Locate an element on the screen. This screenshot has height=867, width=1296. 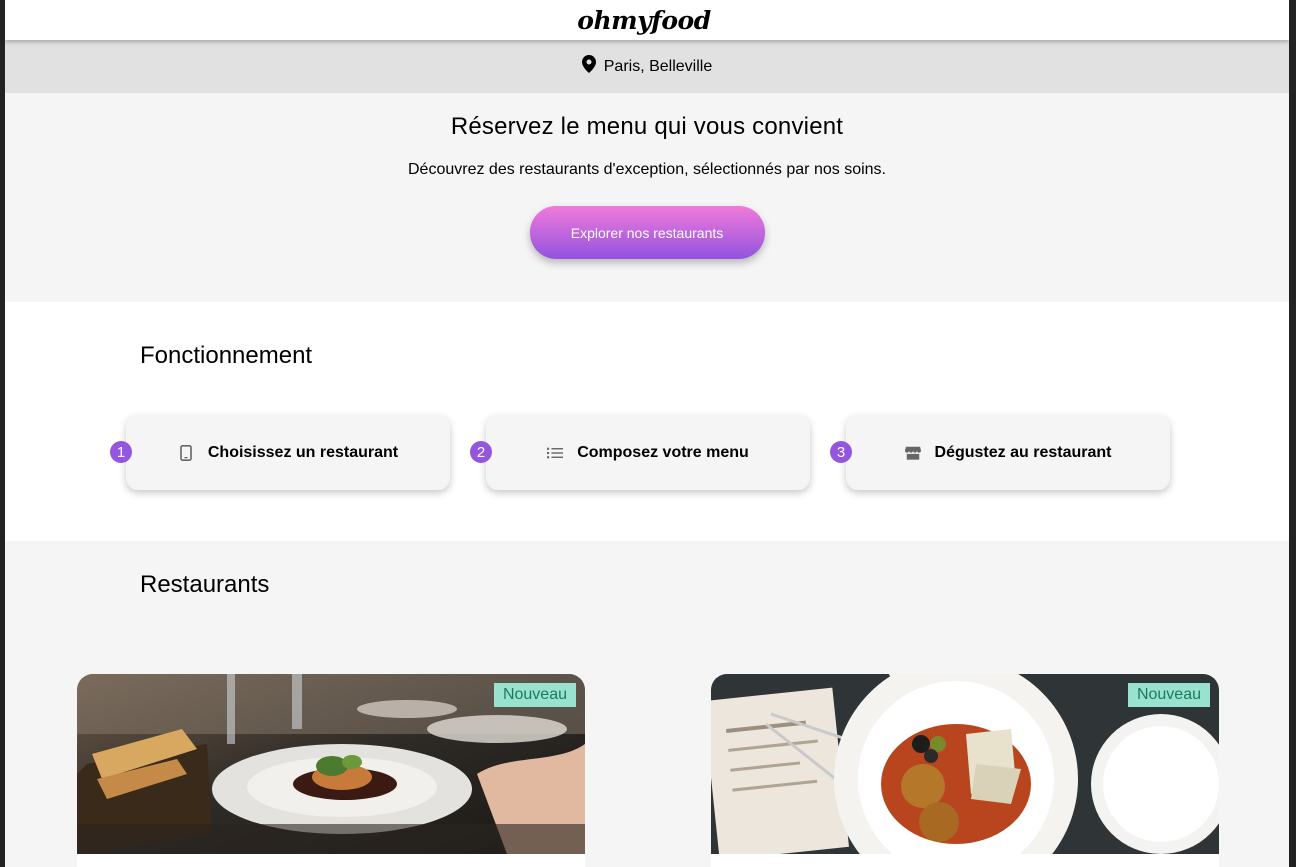
explore-restaurants-button: Explorer nos restaurants is located at coordinates (647, 232).